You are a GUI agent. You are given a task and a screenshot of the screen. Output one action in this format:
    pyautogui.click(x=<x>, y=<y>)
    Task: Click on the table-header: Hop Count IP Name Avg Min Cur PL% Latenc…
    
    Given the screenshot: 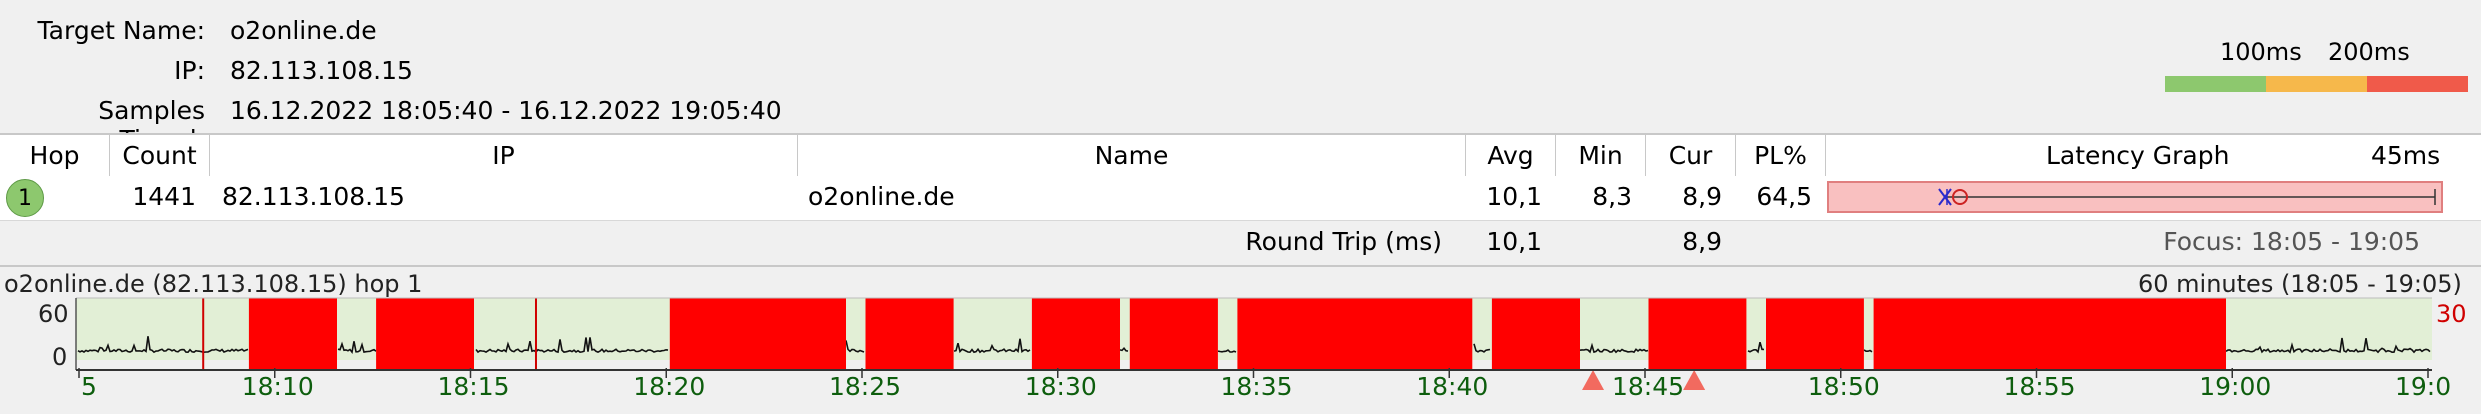 What is the action you would take?
    pyautogui.click(x=1240, y=155)
    